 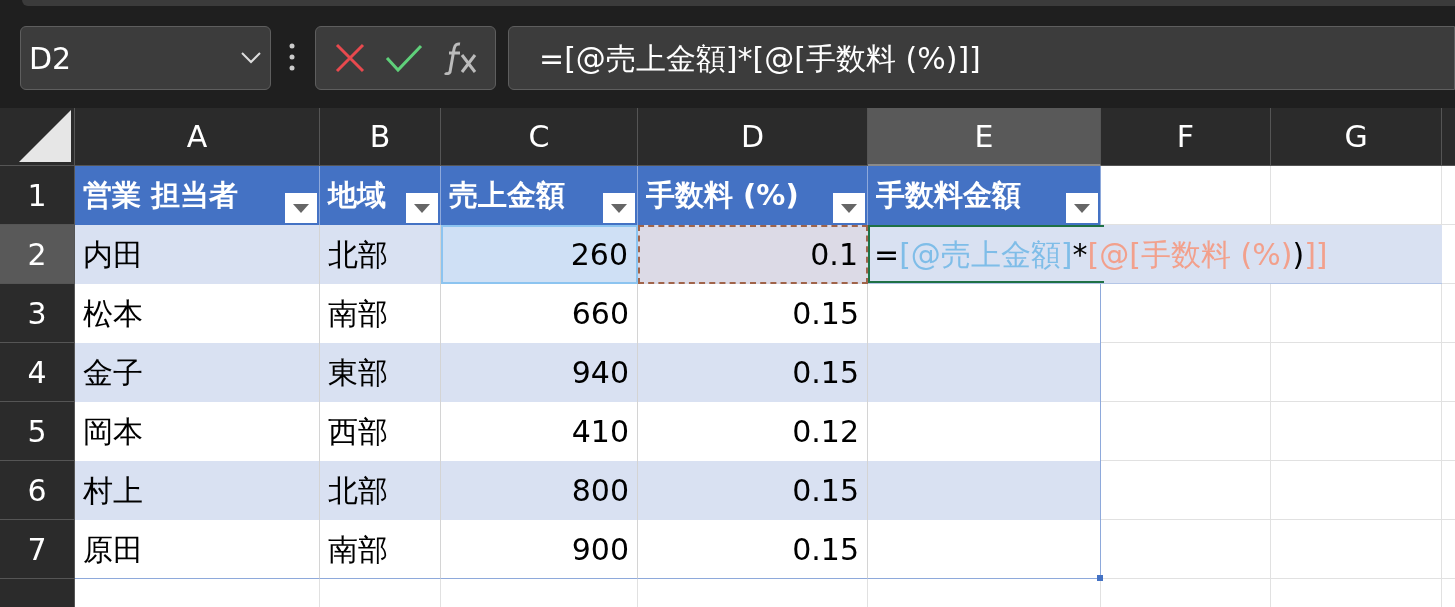 What do you see at coordinates (145, 58) in the screenshot?
I see `name-box: D2` at bounding box center [145, 58].